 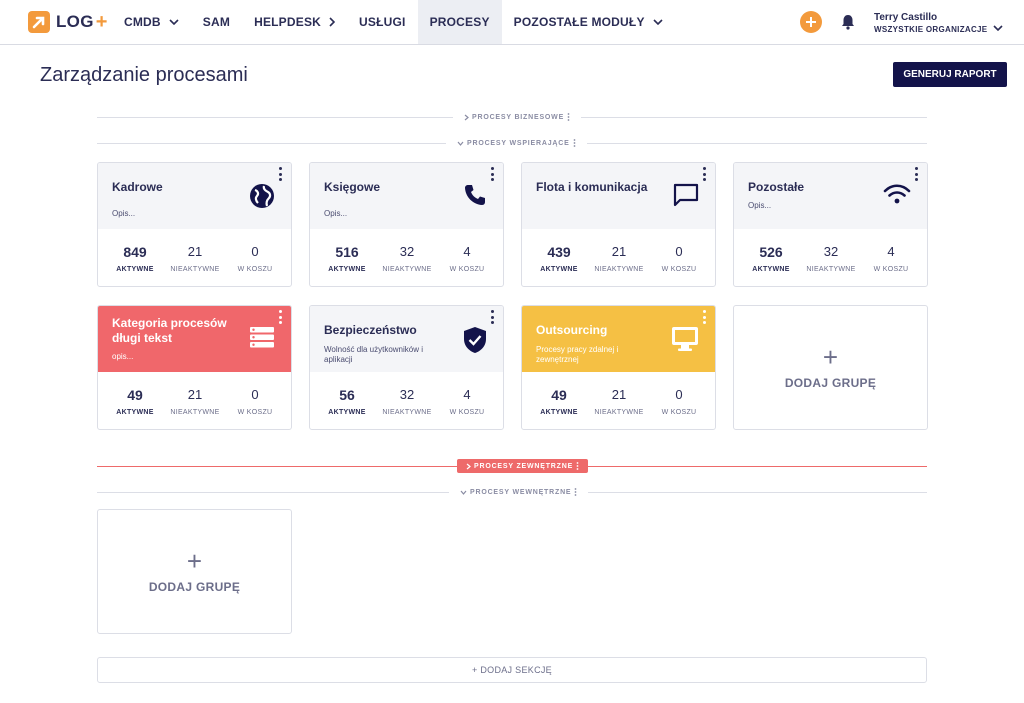 I want to click on section-label: PROCESY ZEWNĘTRZNE, so click(x=524, y=466).